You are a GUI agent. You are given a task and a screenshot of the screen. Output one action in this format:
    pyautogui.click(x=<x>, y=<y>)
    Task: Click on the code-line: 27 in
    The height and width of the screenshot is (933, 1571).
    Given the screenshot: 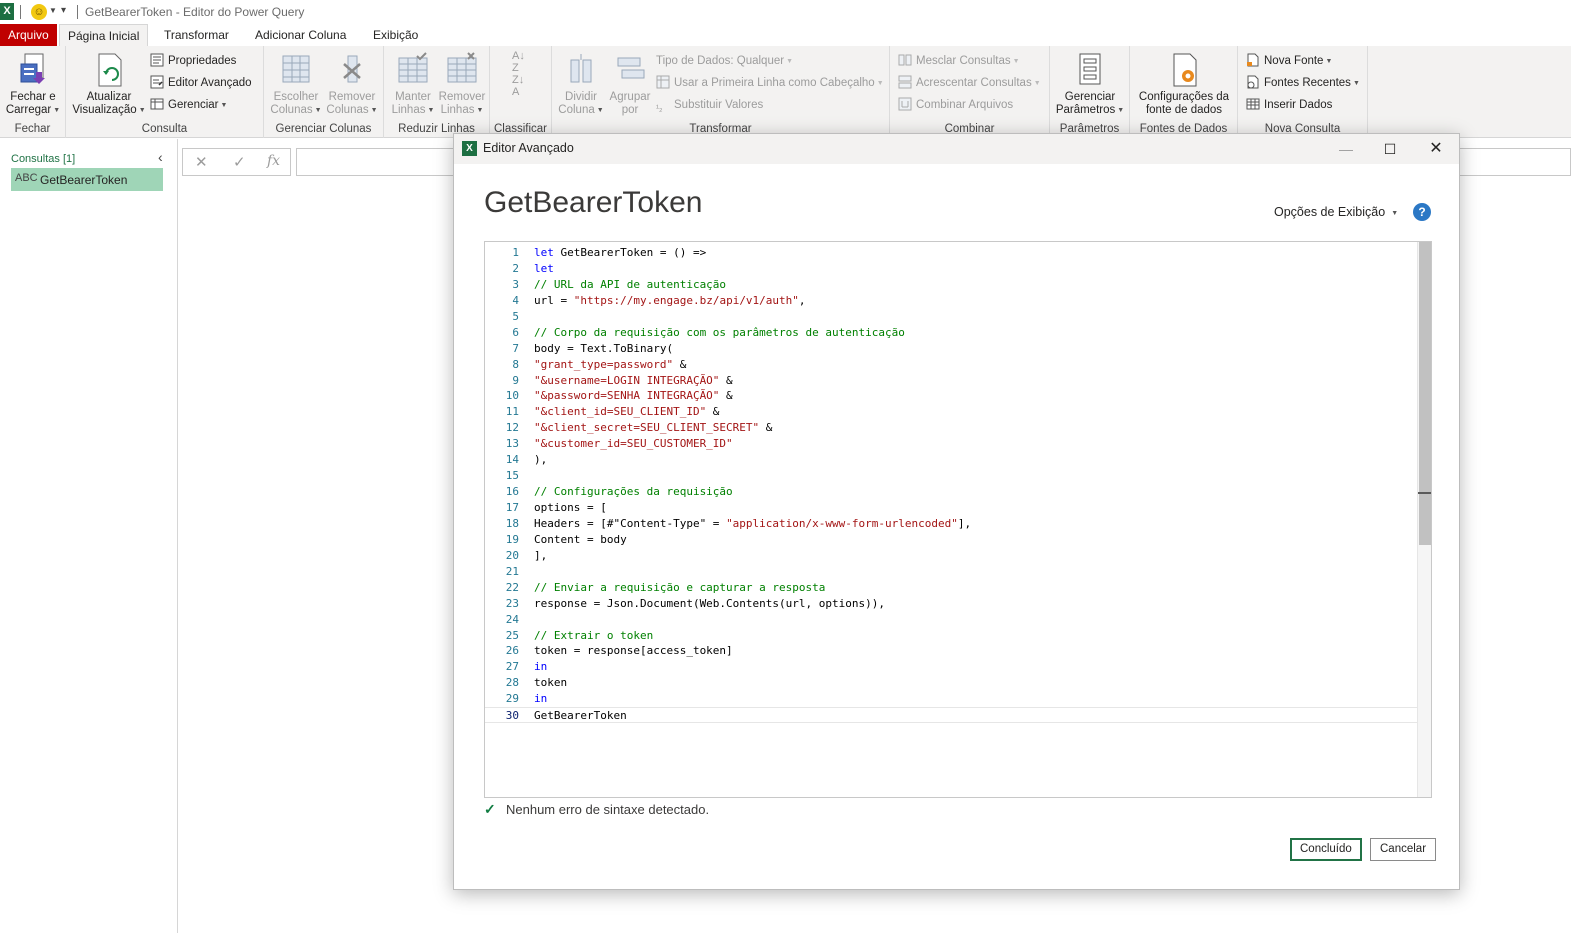 What is the action you would take?
    pyautogui.click(x=951, y=667)
    